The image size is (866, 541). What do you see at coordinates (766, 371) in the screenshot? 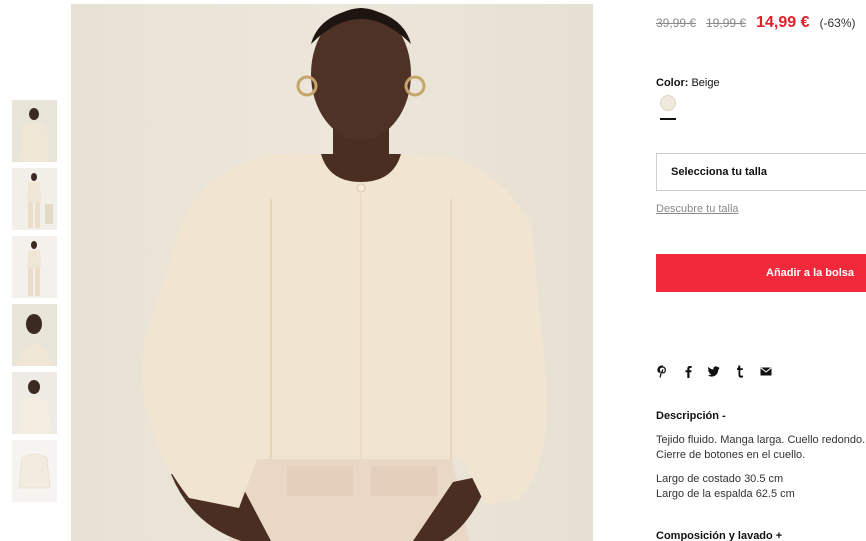
I see `mail-icon` at bounding box center [766, 371].